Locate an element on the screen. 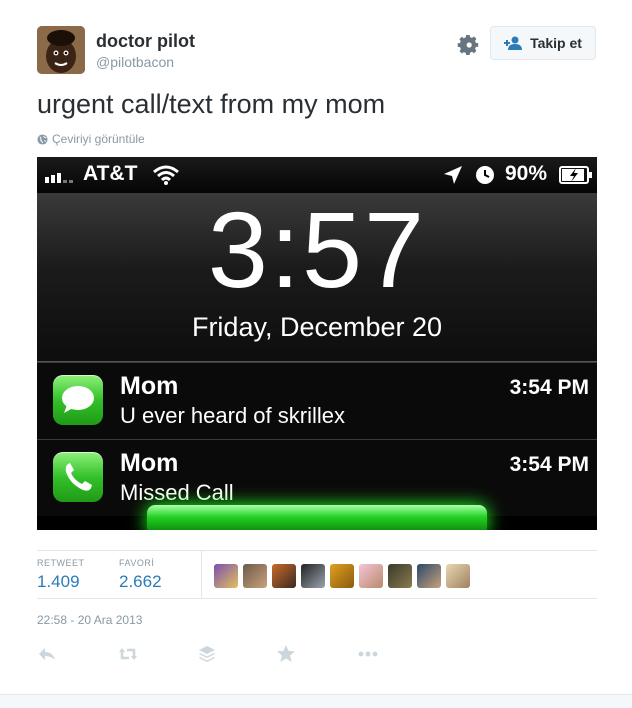 This screenshot has width=632, height=708. retweet-icon is located at coordinates (128, 654).